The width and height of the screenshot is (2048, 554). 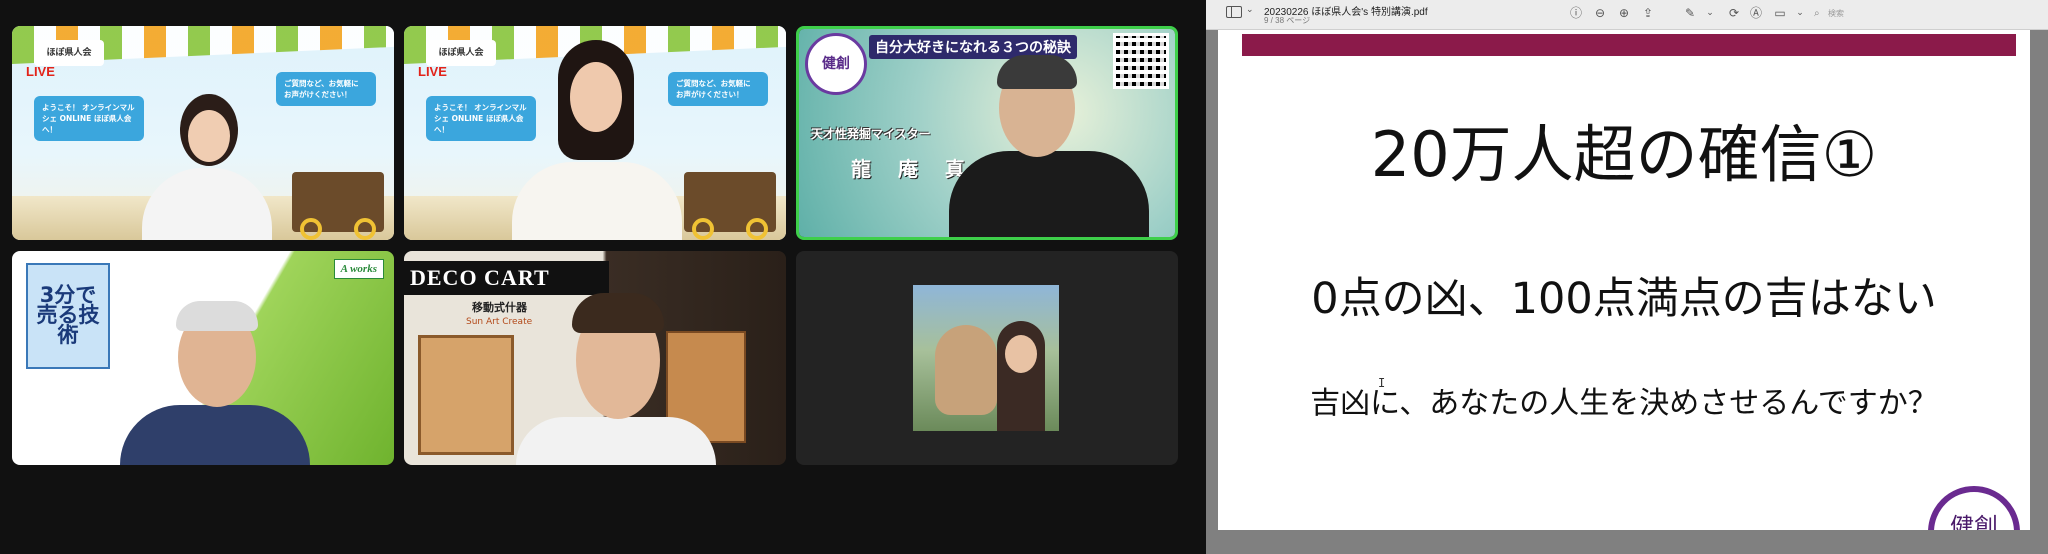 What do you see at coordinates (1287, 20) in the screenshot?
I see `page-indicator: 9 / 38 ページ` at bounding box center [1287, 20].